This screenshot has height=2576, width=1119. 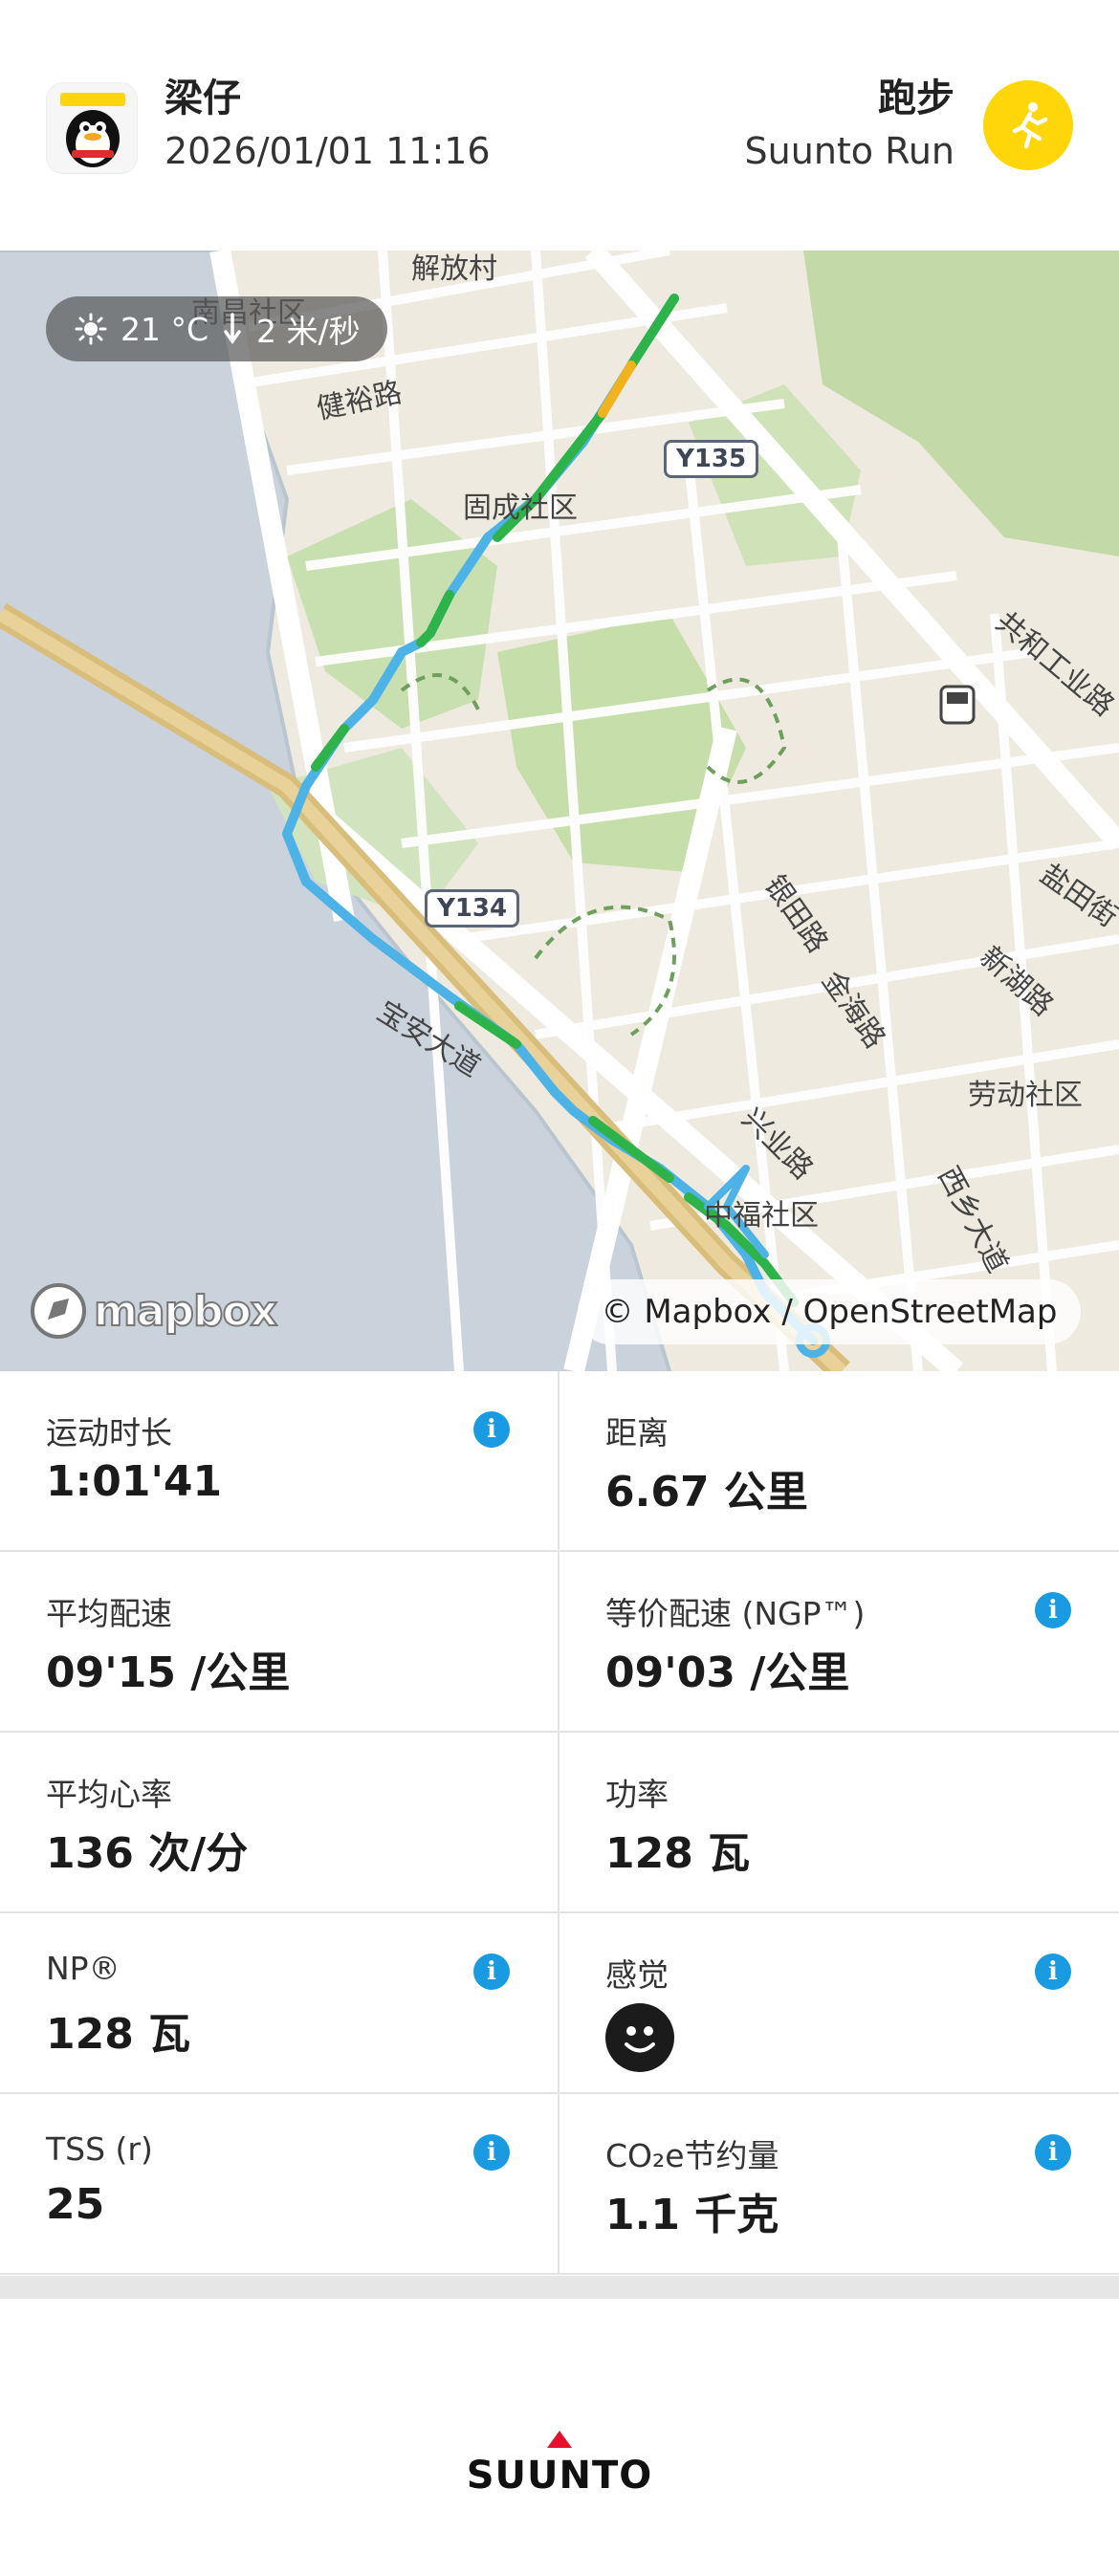 What do you see at coordinates (75, 2204) in the screenshot?
I see `stat-value: 25` at bounding box center [75, 2204].